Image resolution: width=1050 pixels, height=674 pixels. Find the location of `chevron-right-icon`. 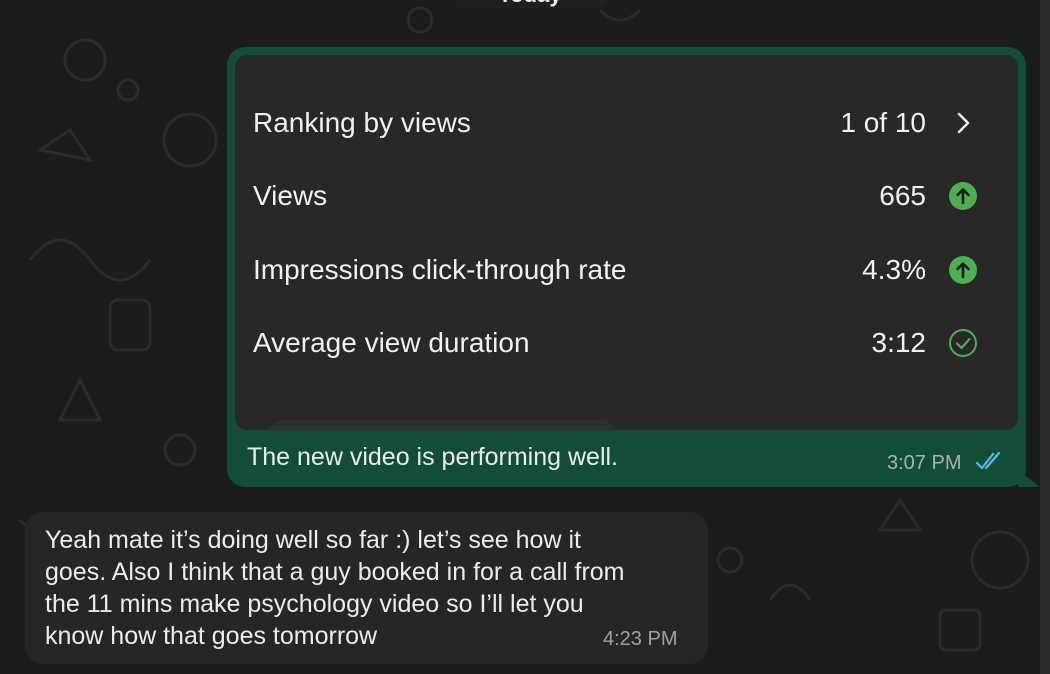

chevron-right-icon is located at coordinates (963, 123).